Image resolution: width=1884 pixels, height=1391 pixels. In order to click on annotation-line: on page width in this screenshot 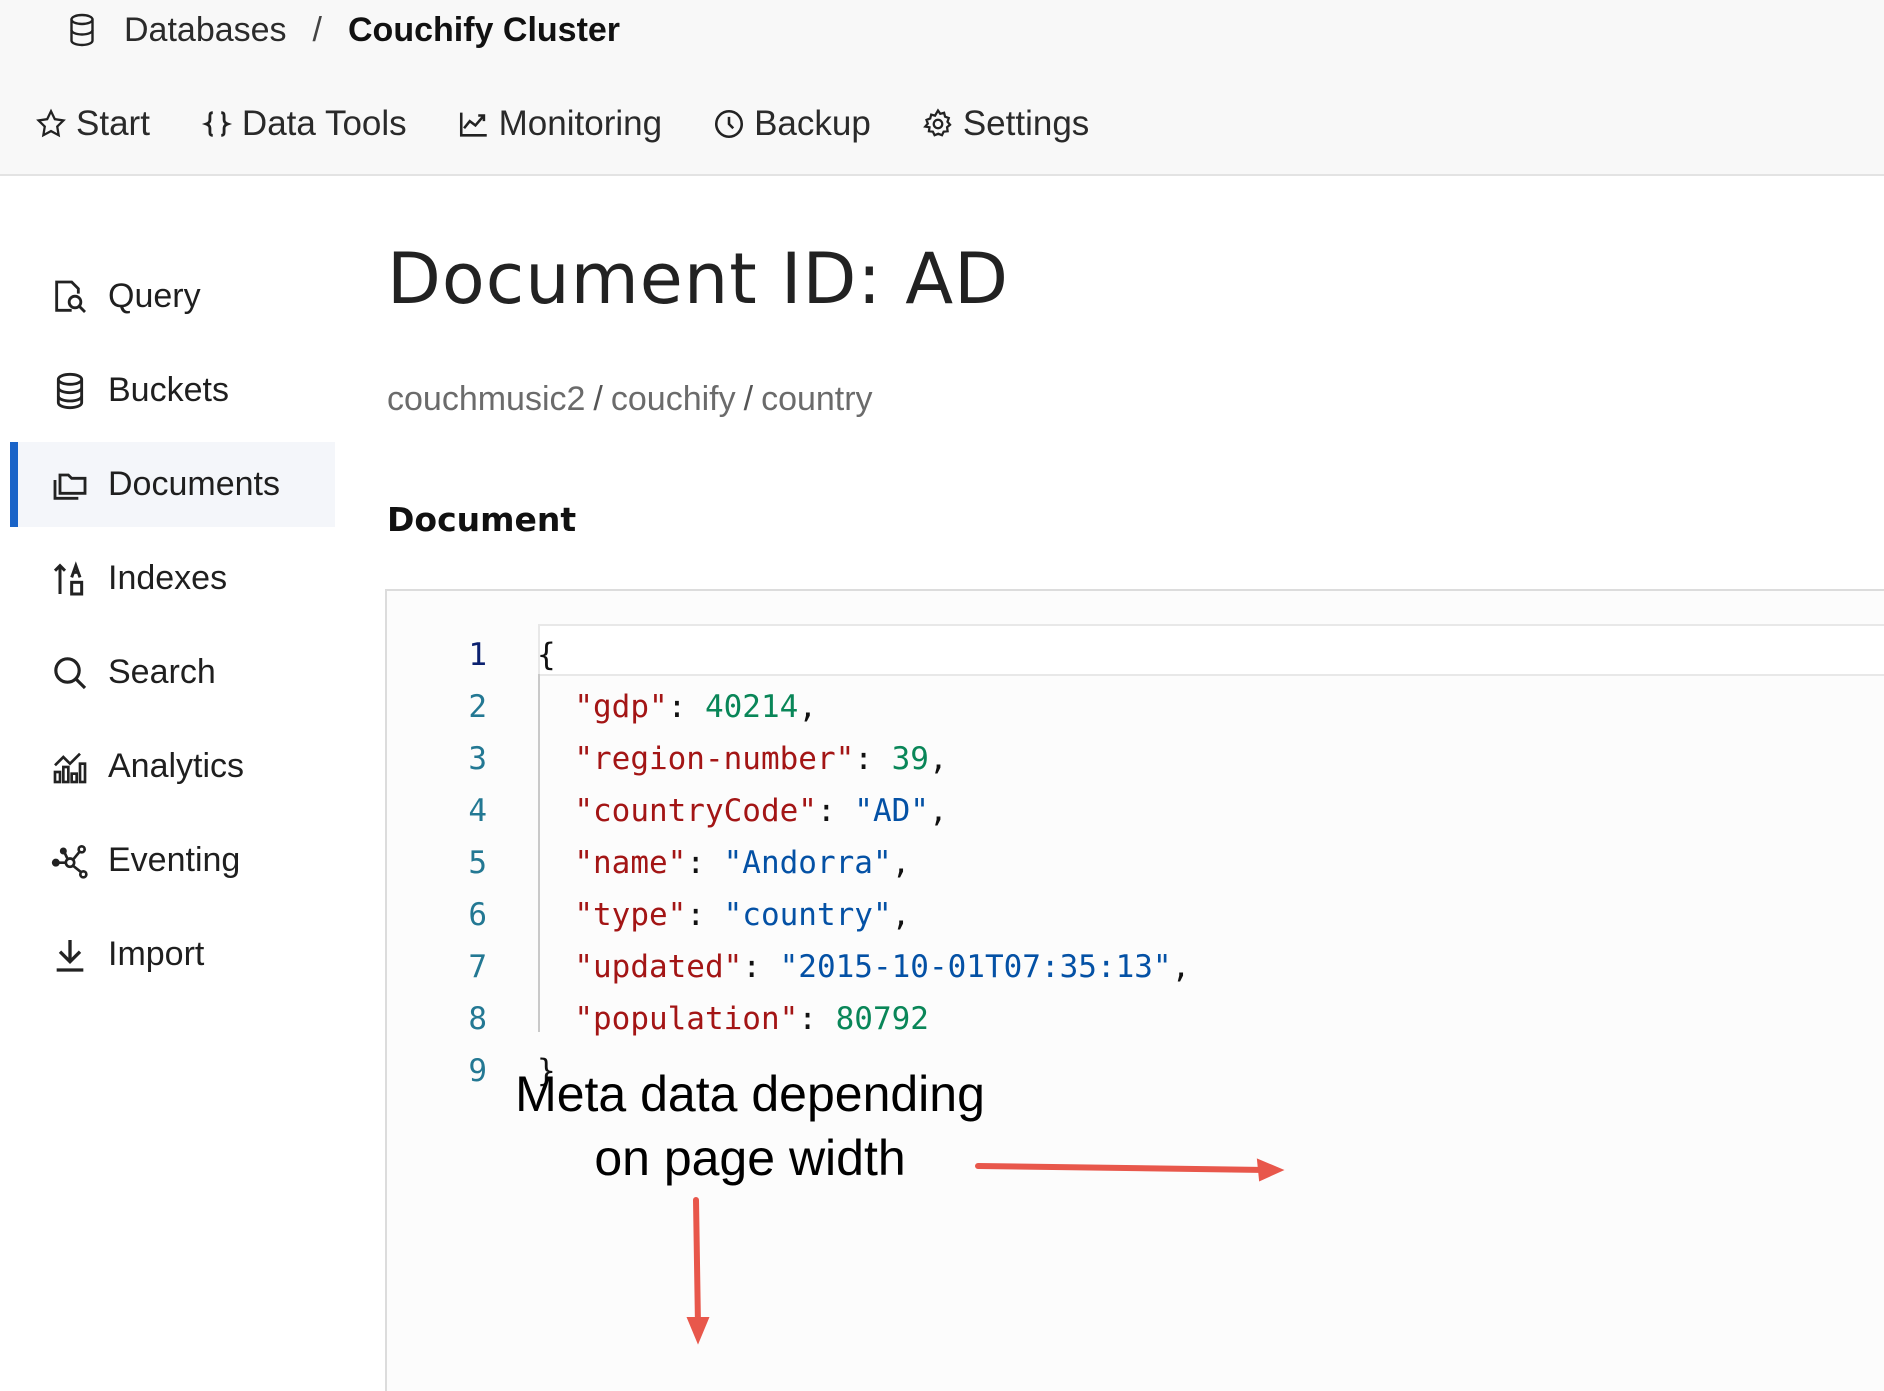, I will do `click(750, 1158)`.